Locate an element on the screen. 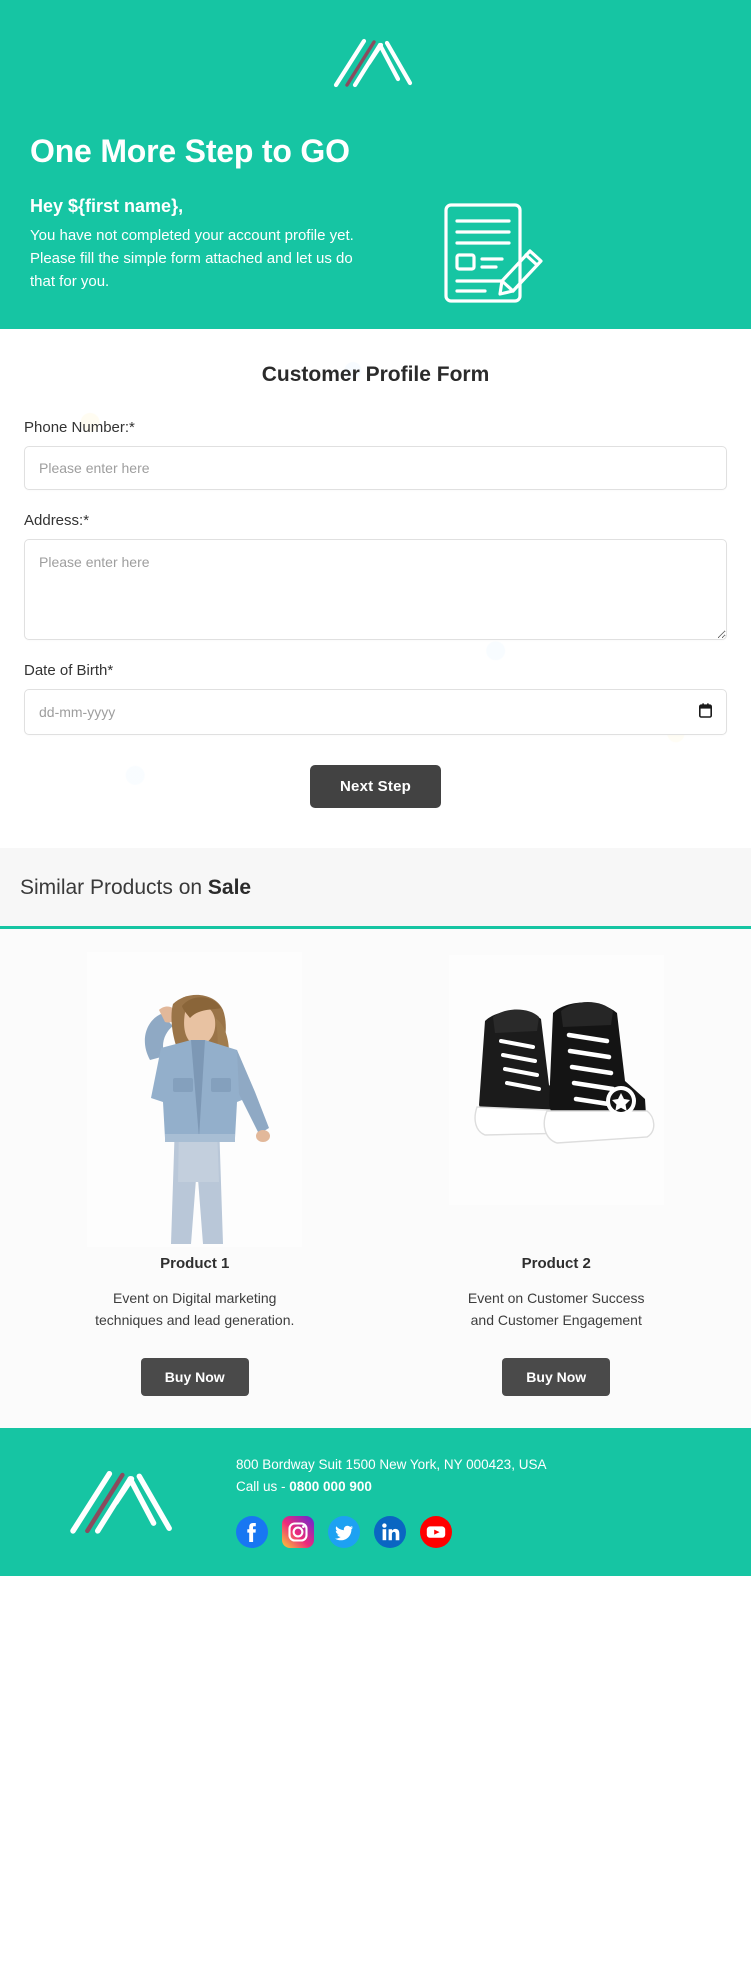  form-heading: Customer Profile Form is located at coordinates (375, 375).